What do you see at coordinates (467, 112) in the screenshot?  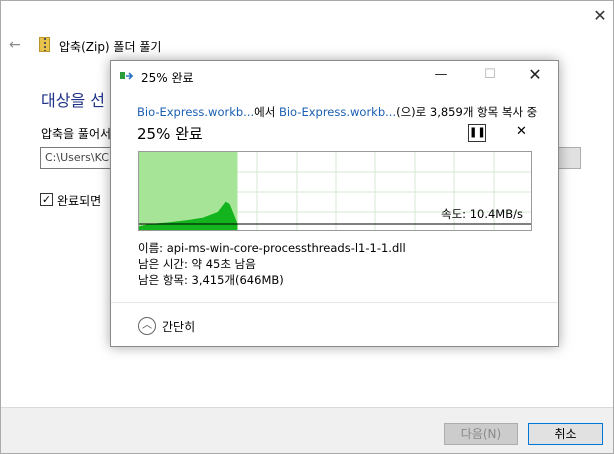 I see `copy-count-text: (으)로 3,859개 항목 복사 중` at bounding box center [467, 112].